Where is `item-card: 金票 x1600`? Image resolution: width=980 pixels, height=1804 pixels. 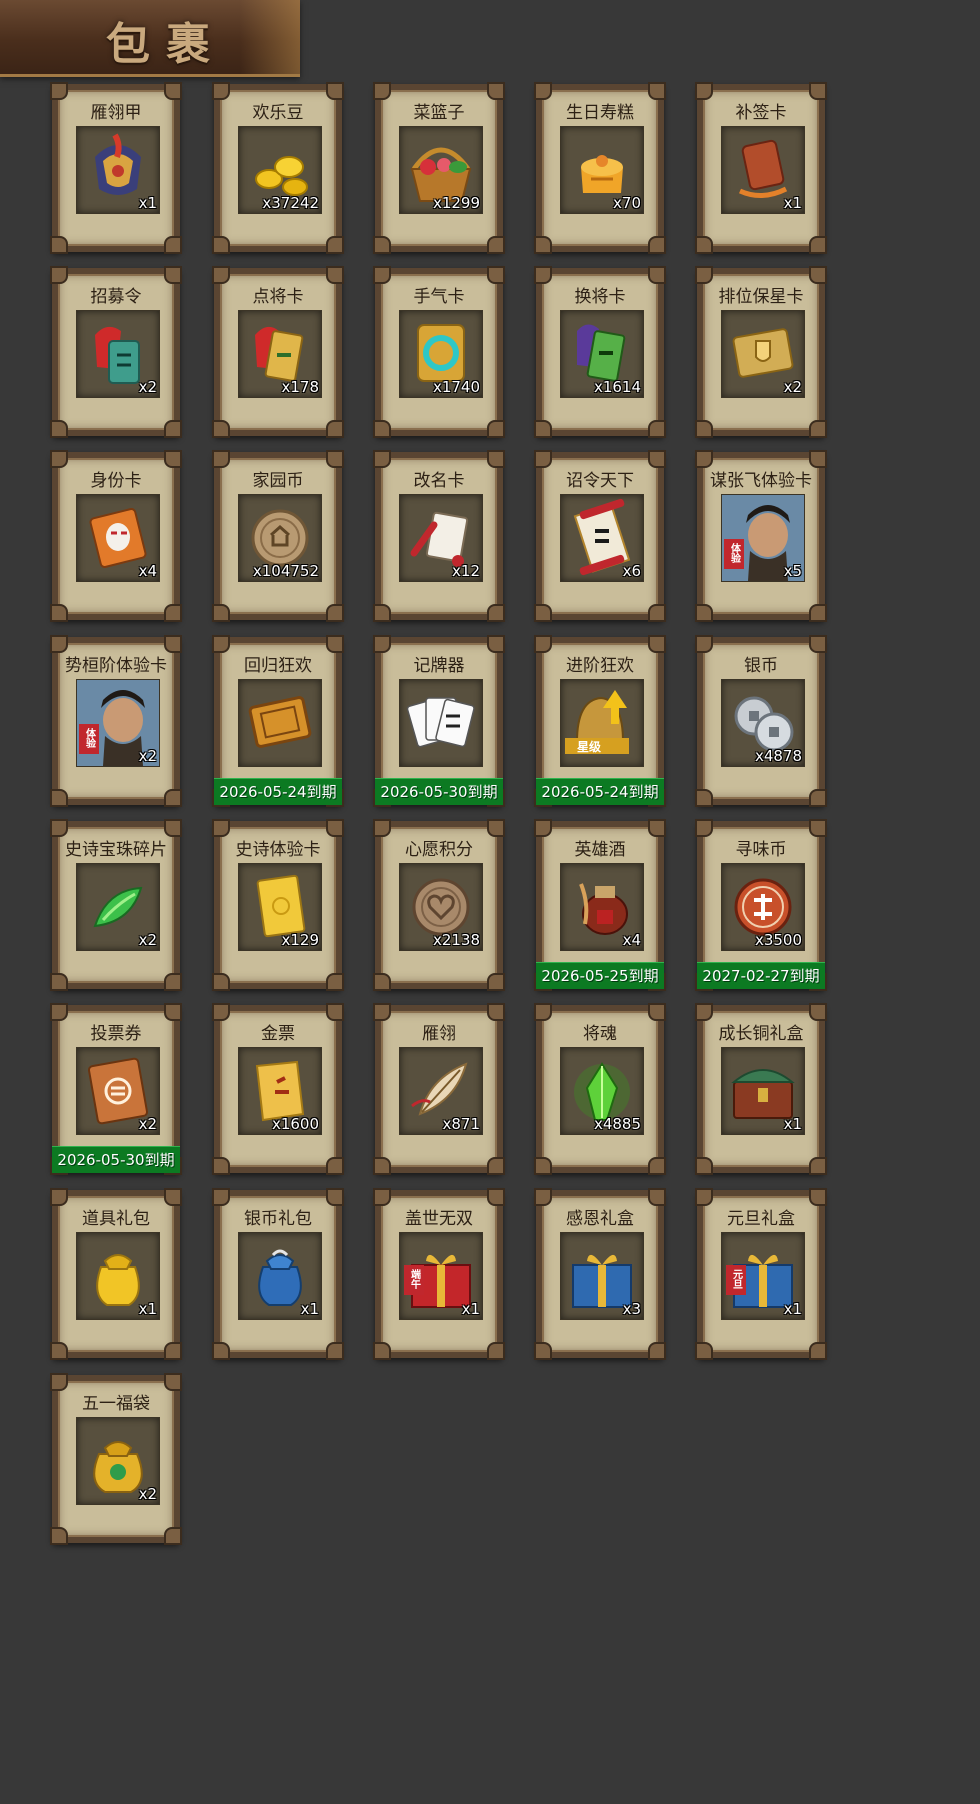 item-card: 金票 x1600 is located at coordinates (278, 1089).